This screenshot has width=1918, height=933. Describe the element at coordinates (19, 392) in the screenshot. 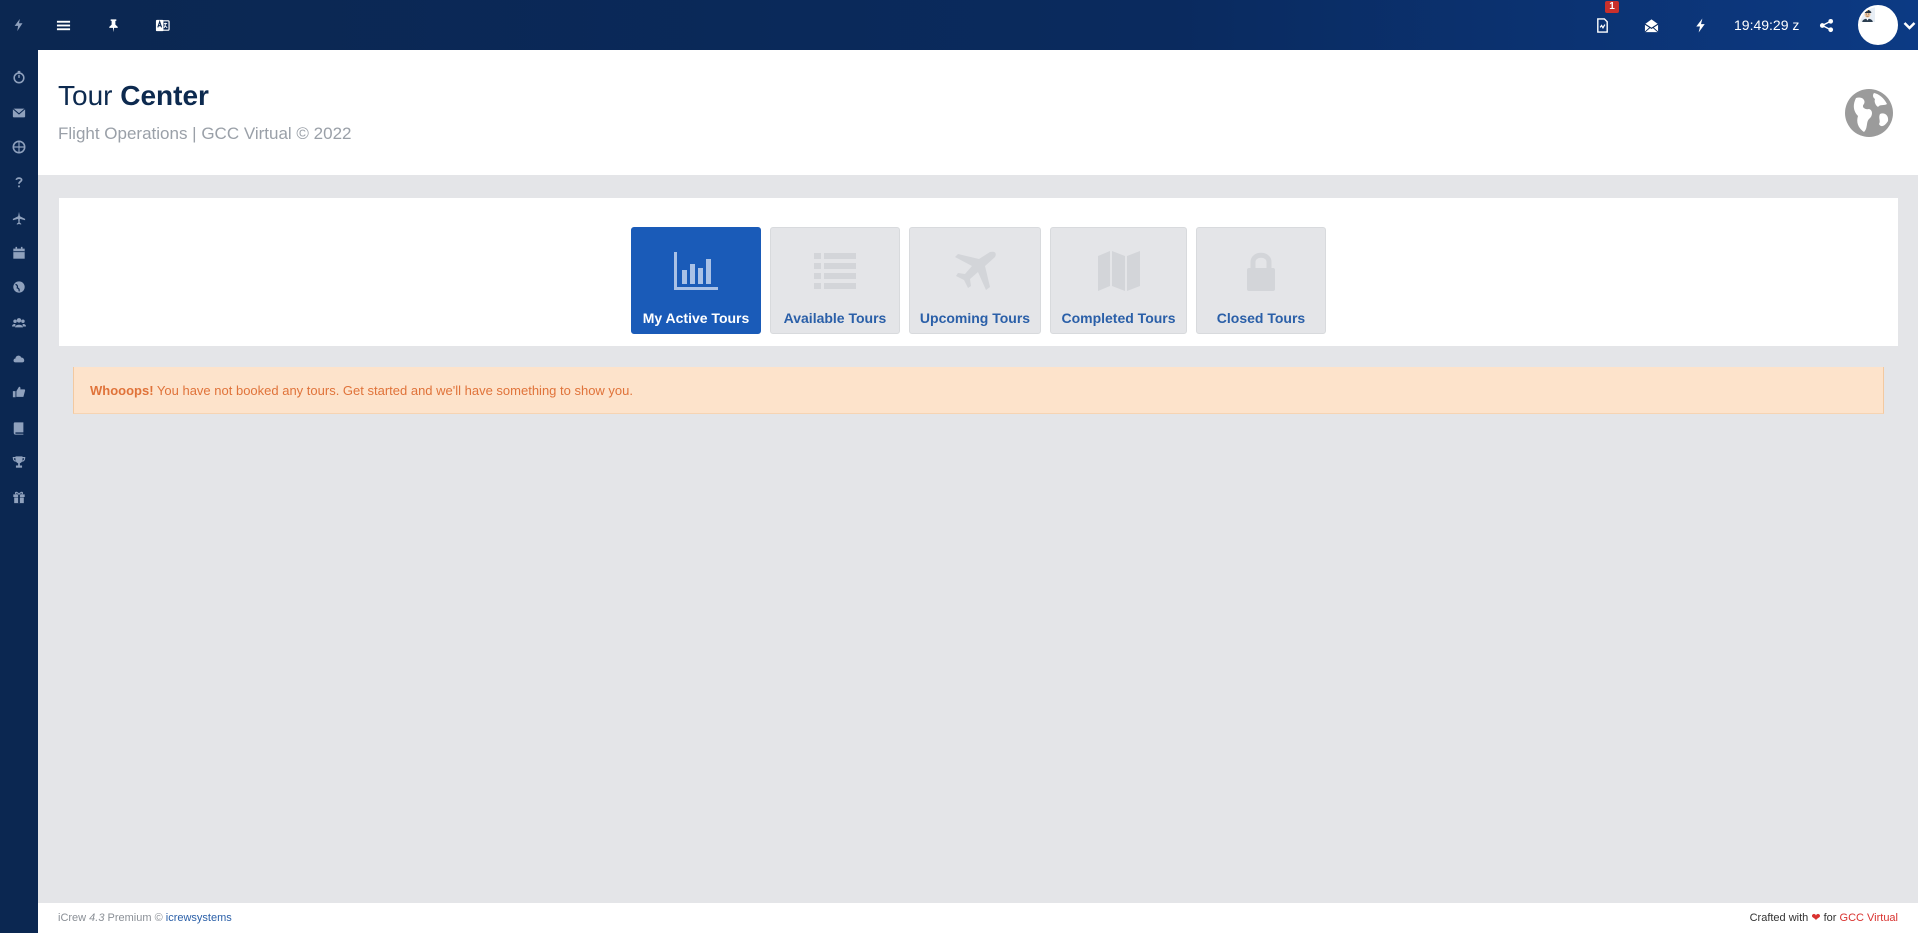

I see `thumbs-up-icon` at that location.